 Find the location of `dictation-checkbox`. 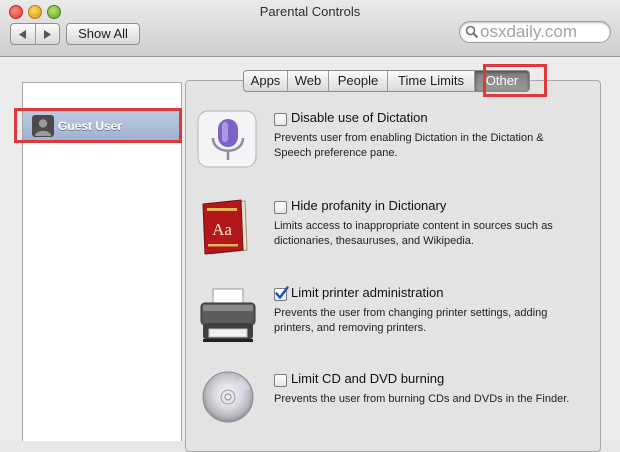

dictation-checkbox is located at coordinates (280, 119).